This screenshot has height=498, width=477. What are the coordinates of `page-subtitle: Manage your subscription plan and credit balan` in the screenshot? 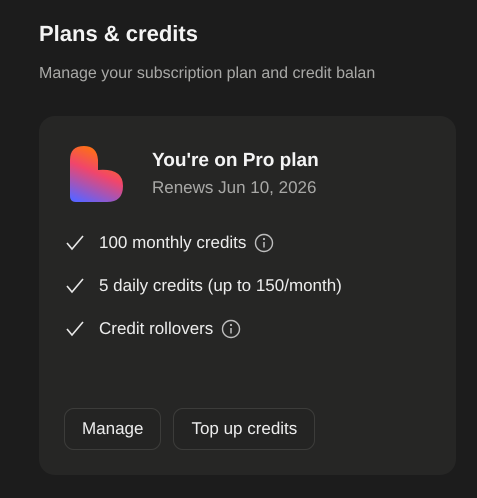 It's located at (207, 74).